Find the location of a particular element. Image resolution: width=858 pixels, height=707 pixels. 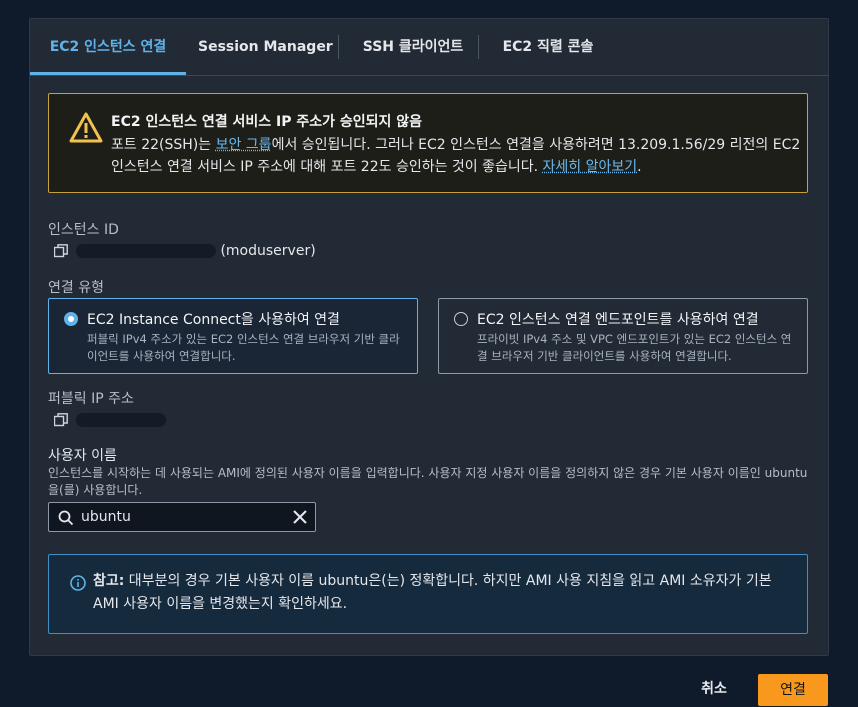

tab-session-manager: Session Manager is located at coordinates (265, 47).